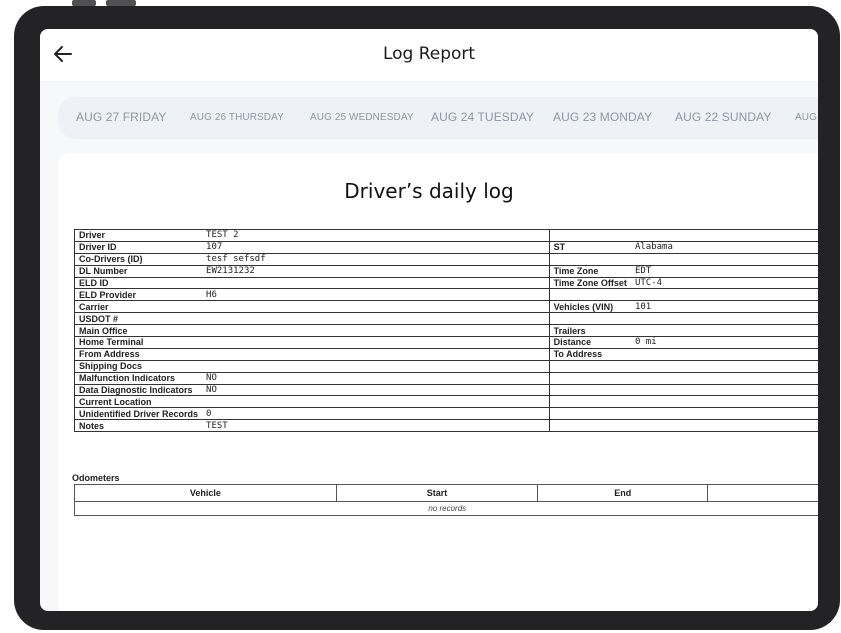 The width and height of the screenshot is (841, 633). What do you see at coordinates (446, 508) in the screenshot?
I see `odometer-empty-text: no records` at bounding box center [446, 508].